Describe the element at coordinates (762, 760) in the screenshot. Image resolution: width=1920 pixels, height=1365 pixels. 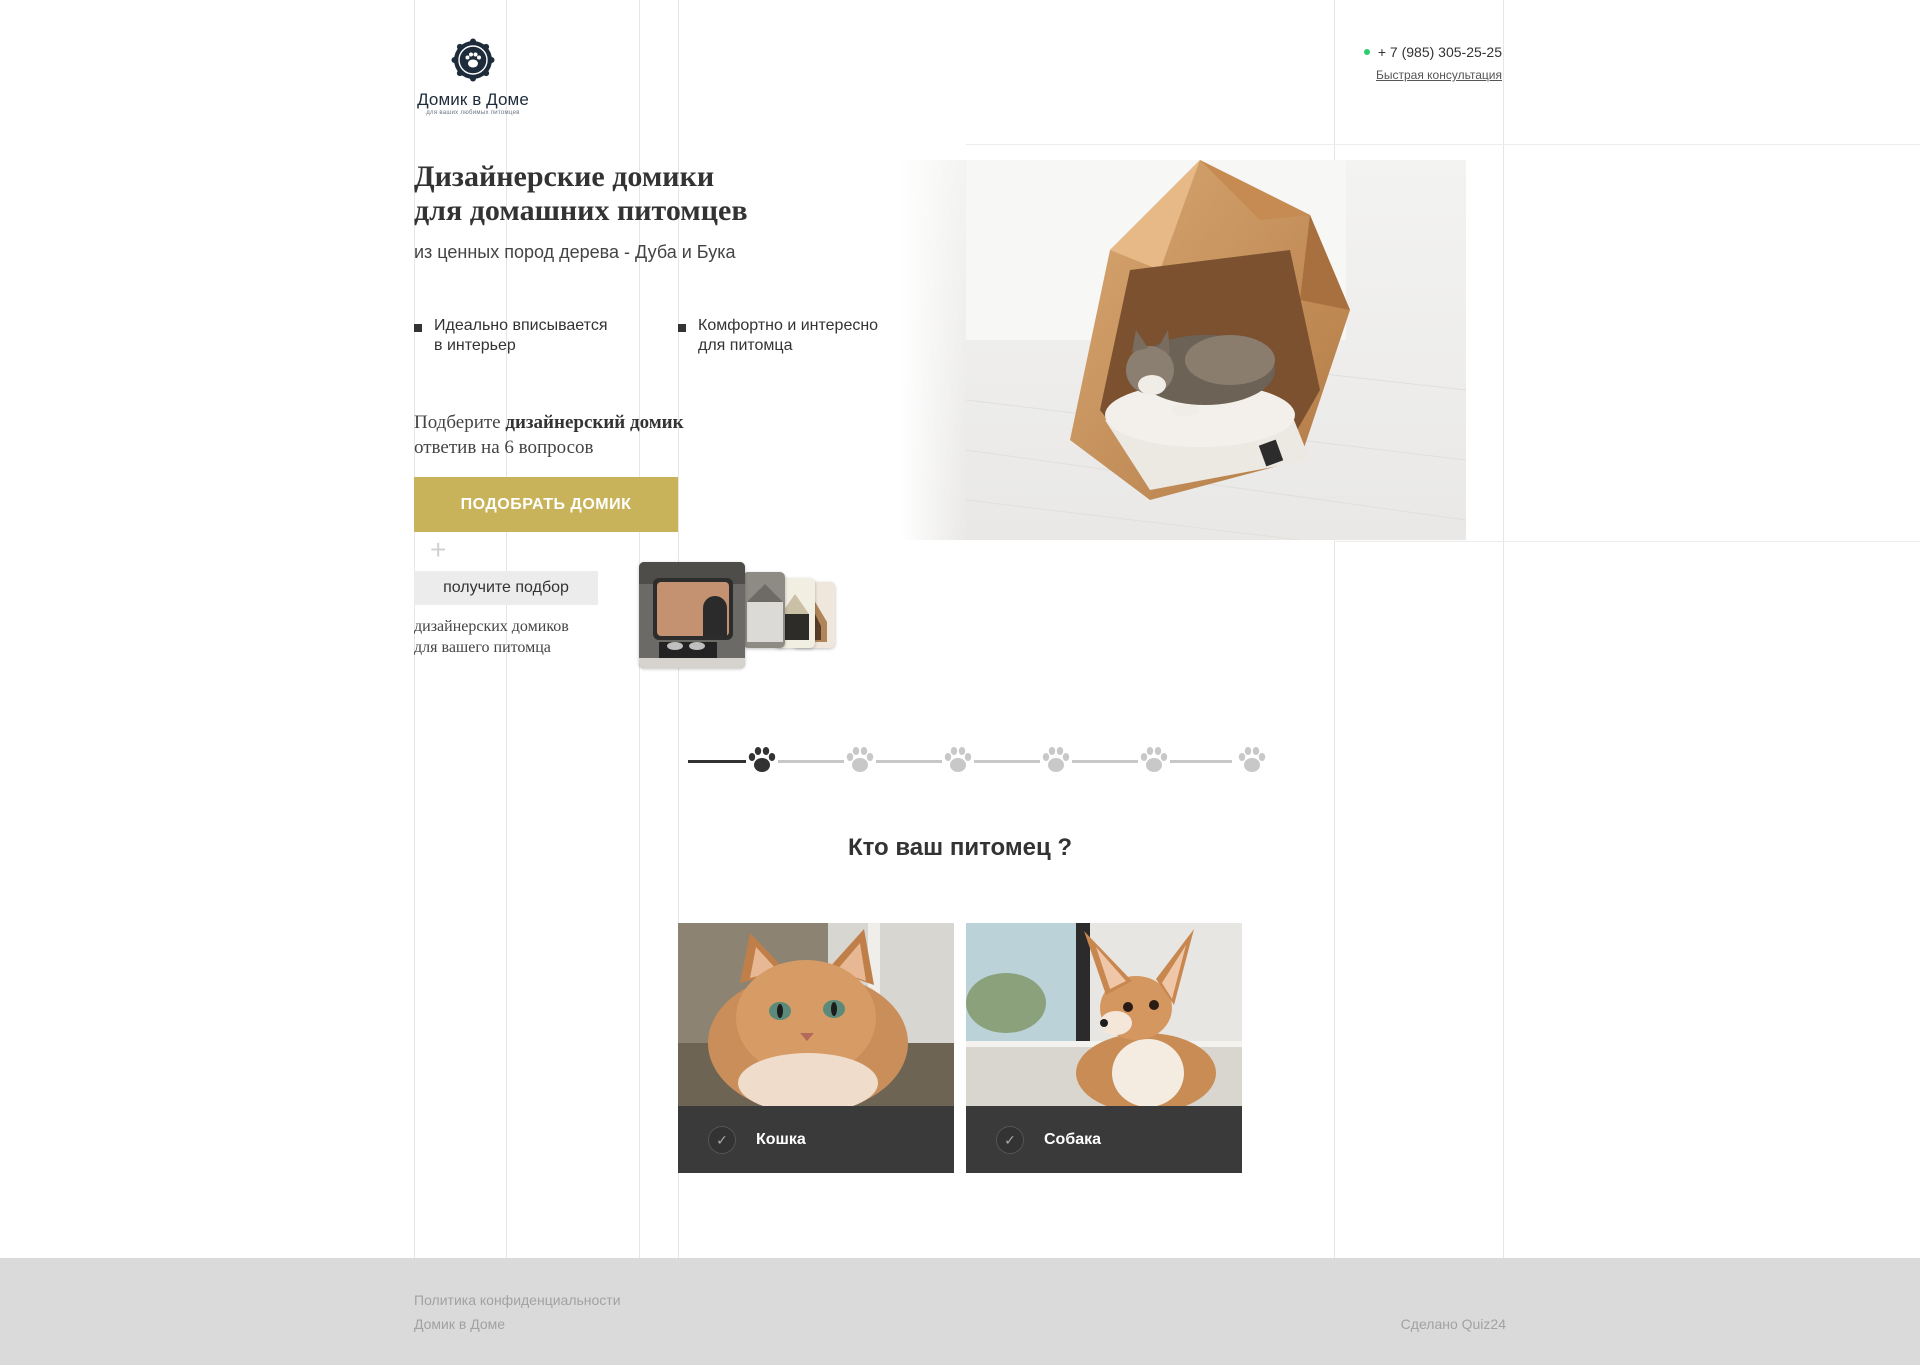
I see `paw-step-active-icon` at that location.